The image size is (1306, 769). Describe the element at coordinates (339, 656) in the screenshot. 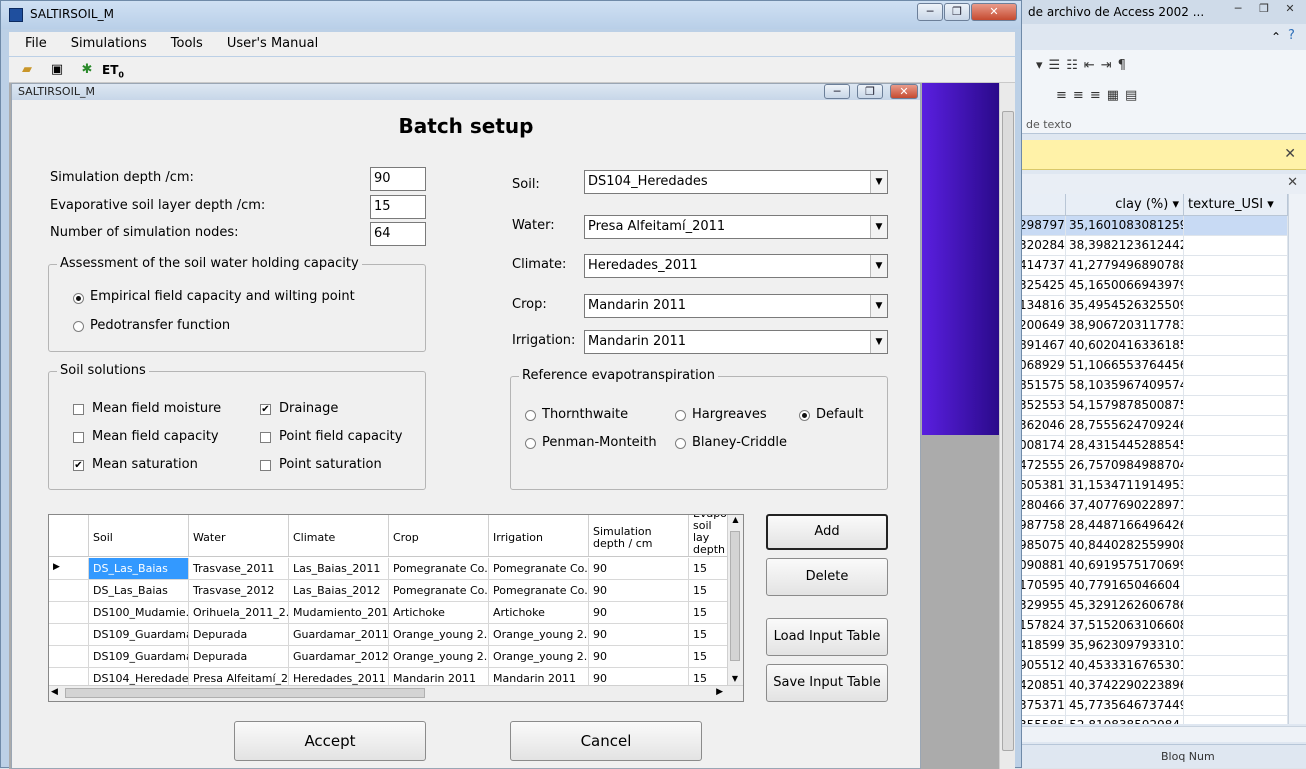

I see `table-cell: Guardamar_2012` at that location.